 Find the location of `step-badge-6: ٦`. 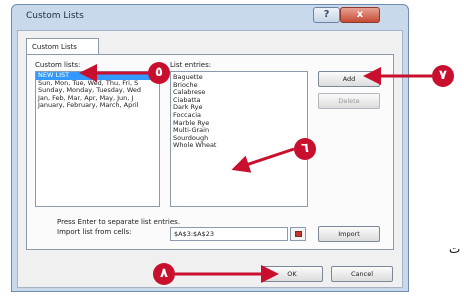

step-badge-6: ٦ is located at coordinates (305, 149).